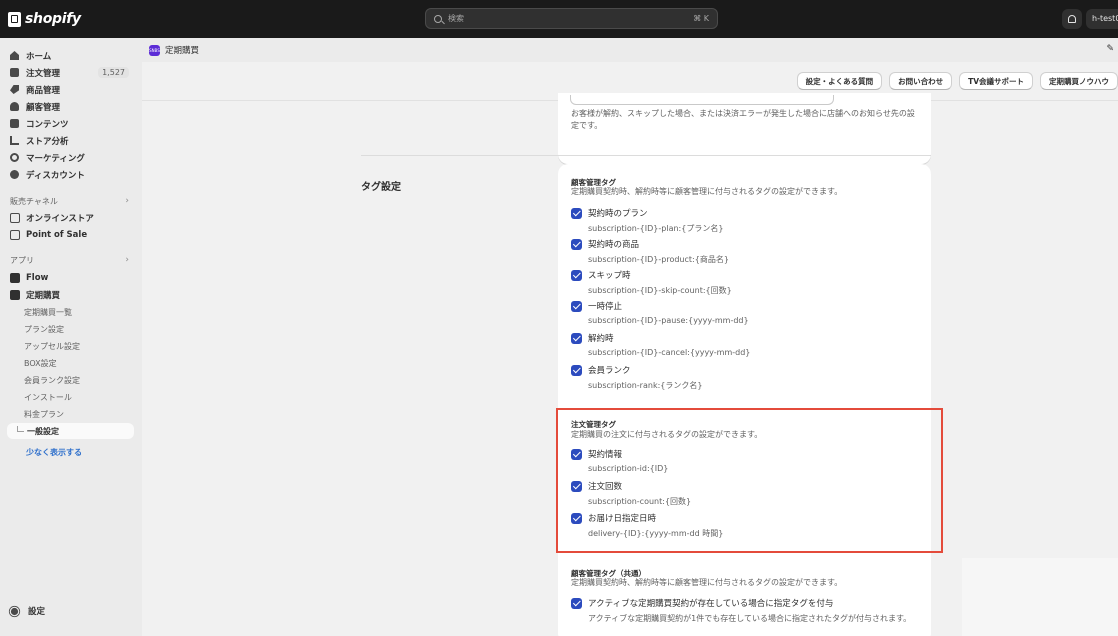 Image resolution: width=1118 pixels, height=636 pixels. What do you see at coordinates (55, 158) in the screenshot?
I see `sidebar-item-label: マーケティング` at bounding box center [55, 158].